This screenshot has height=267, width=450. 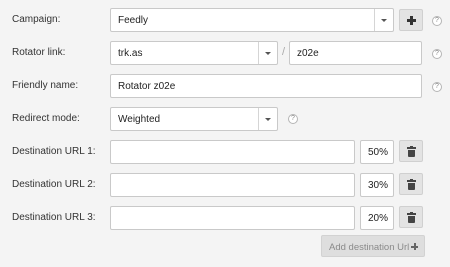 I want to click on friendly-name-label: Friendly name:, so click(x=45, y=85).